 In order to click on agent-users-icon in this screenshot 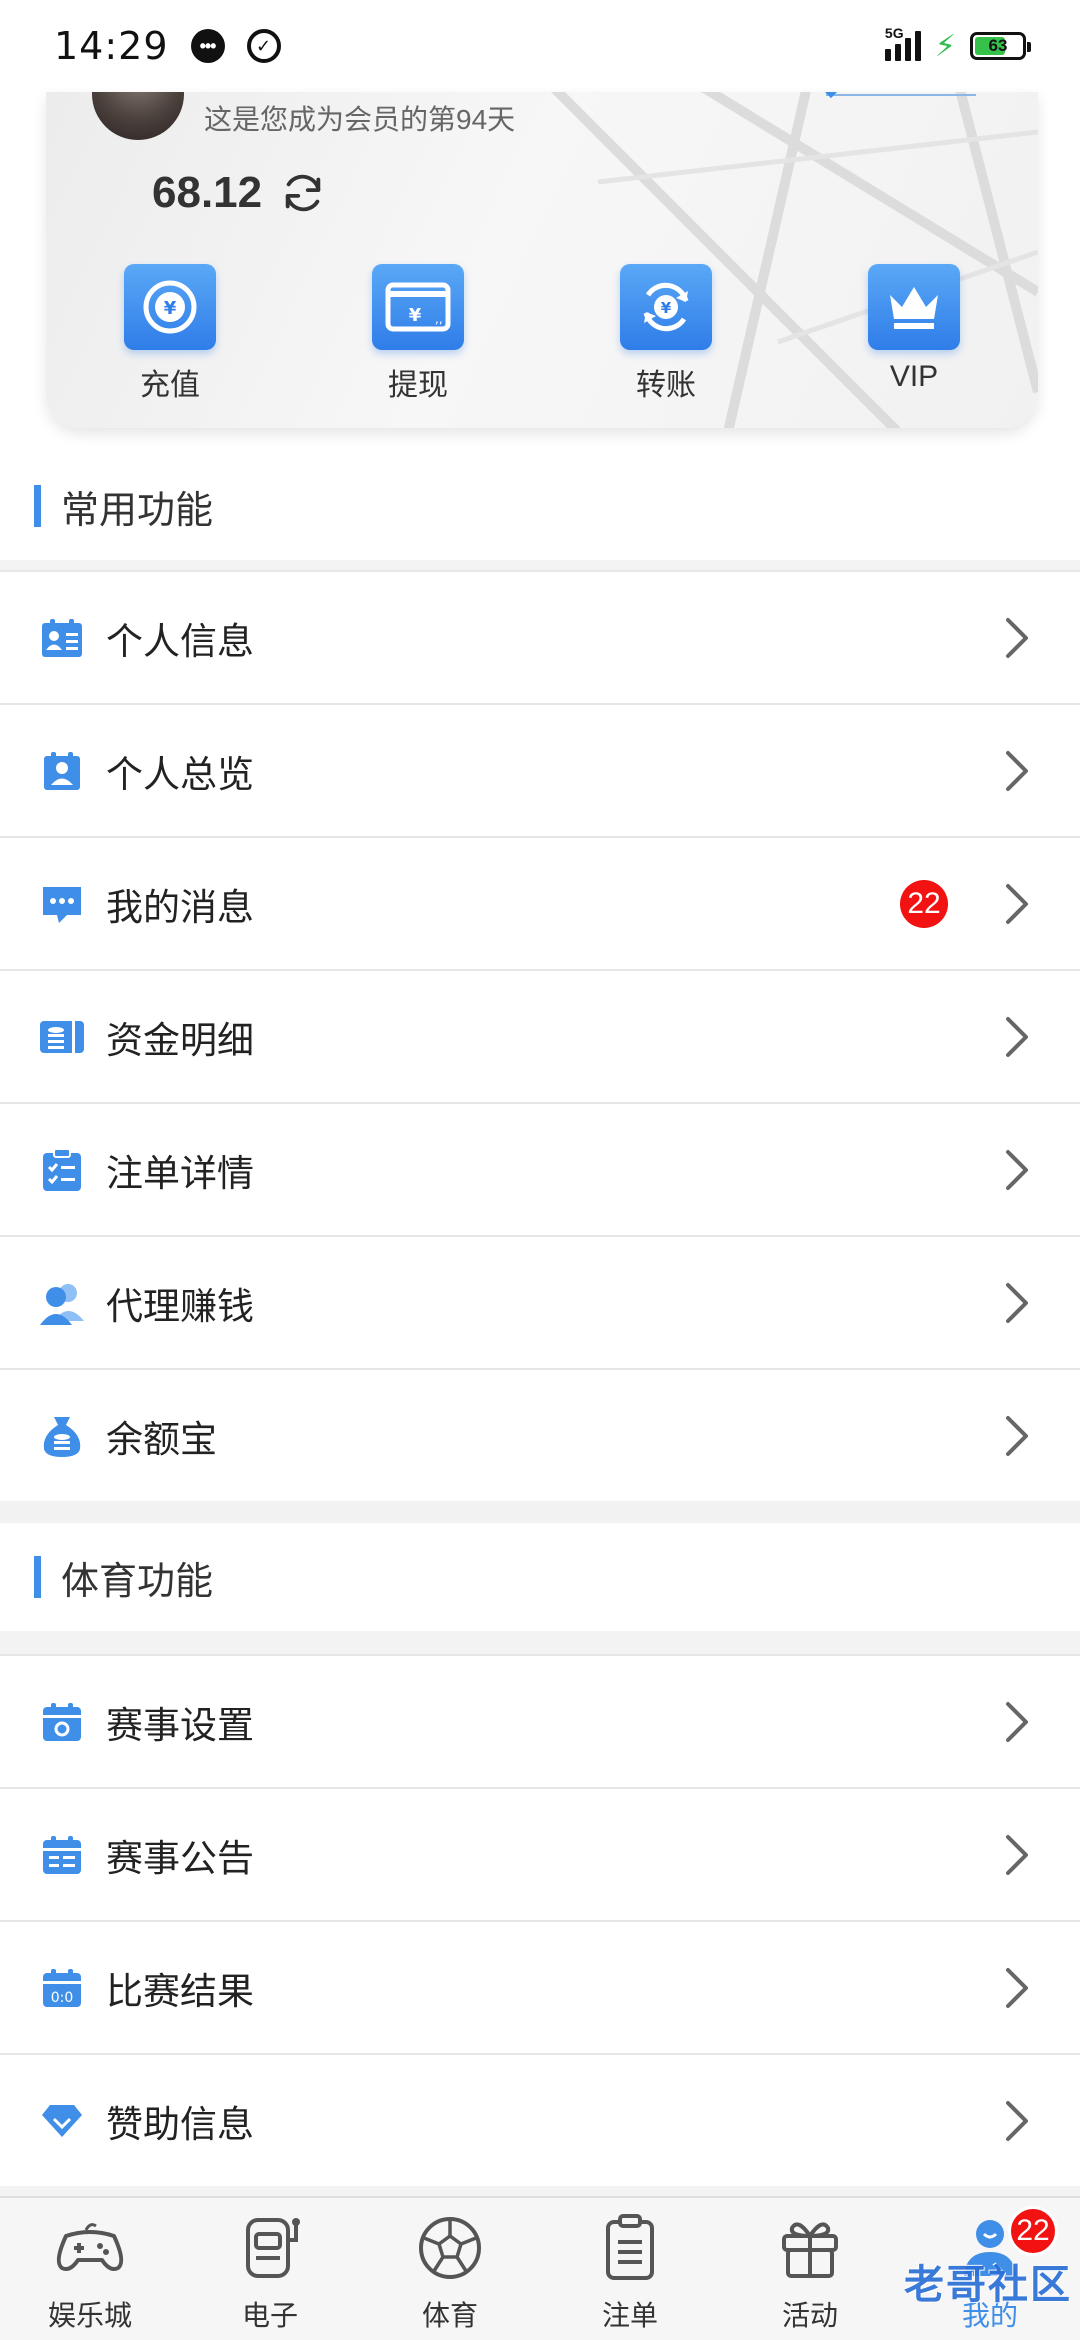, I will do `click(62, 1303)`.